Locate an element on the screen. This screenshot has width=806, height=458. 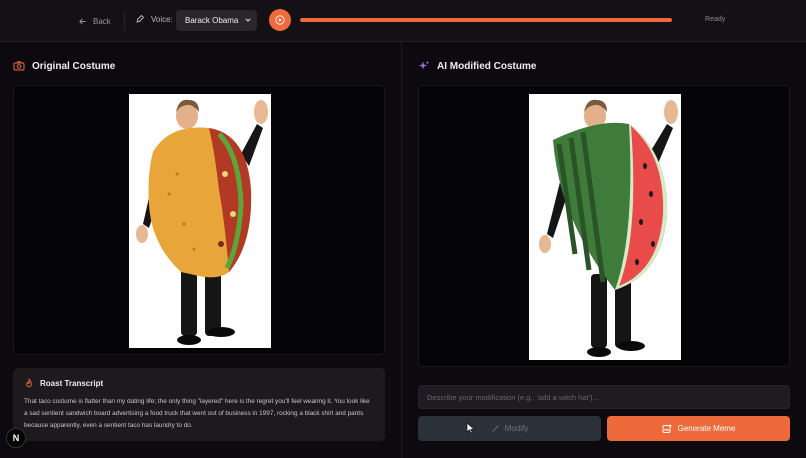
voice-selected-value: Barack Obama is located at coordinates (212, 20).